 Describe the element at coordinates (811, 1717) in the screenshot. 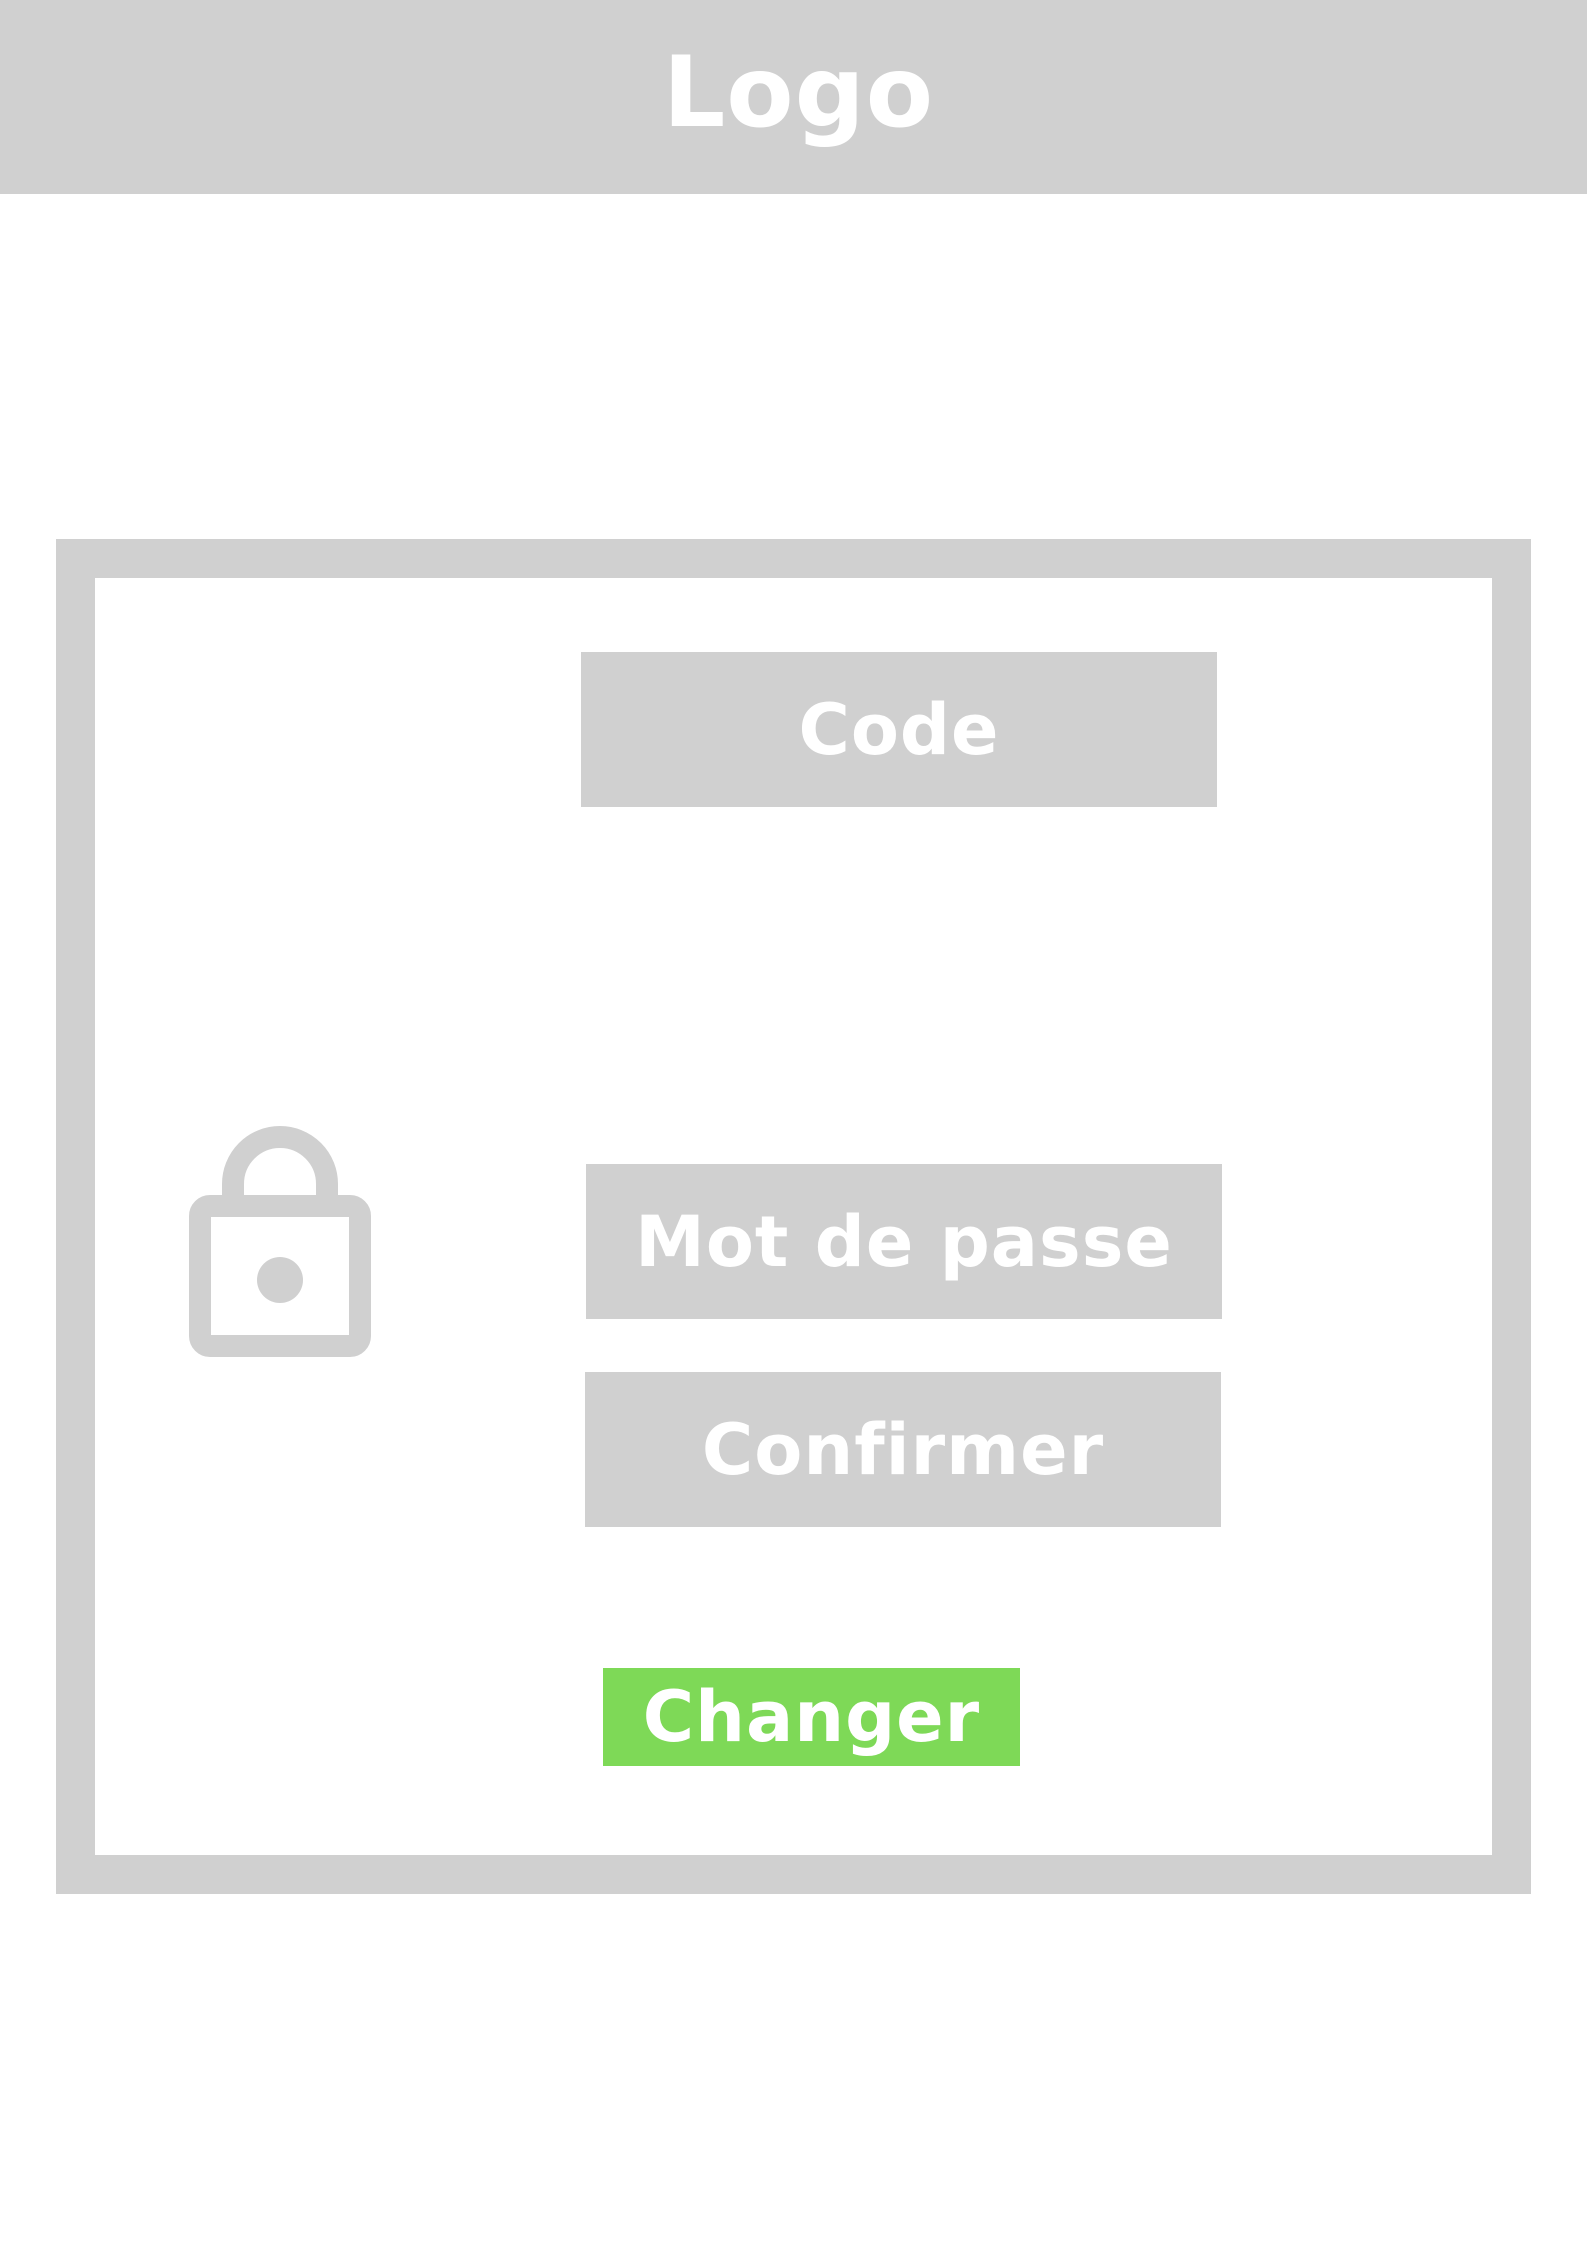

I see `change-button: Changer` at that location.